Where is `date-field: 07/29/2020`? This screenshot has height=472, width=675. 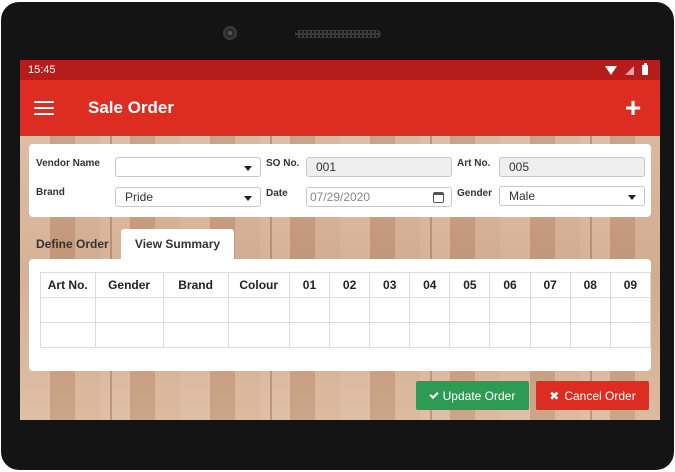
date-field: 07/29/2020 is located at coordinates (379, 197).